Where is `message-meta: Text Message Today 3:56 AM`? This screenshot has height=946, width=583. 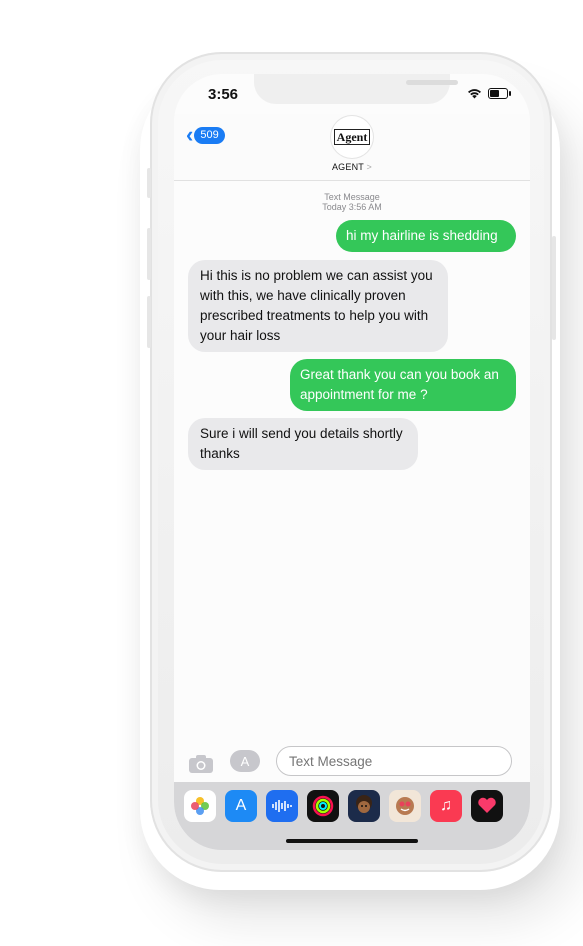 message-meta: Text Message Today 3:56 AM is located at coordinates (352, 202).